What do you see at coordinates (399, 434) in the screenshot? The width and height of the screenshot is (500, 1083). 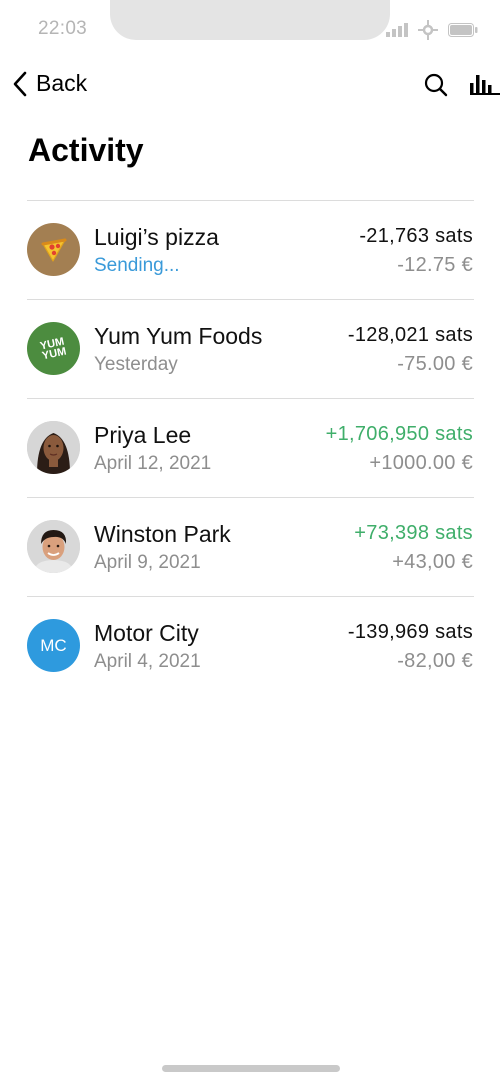 I see `amount-sats: +1,706,950 sats` at bounding box center [399, 434].